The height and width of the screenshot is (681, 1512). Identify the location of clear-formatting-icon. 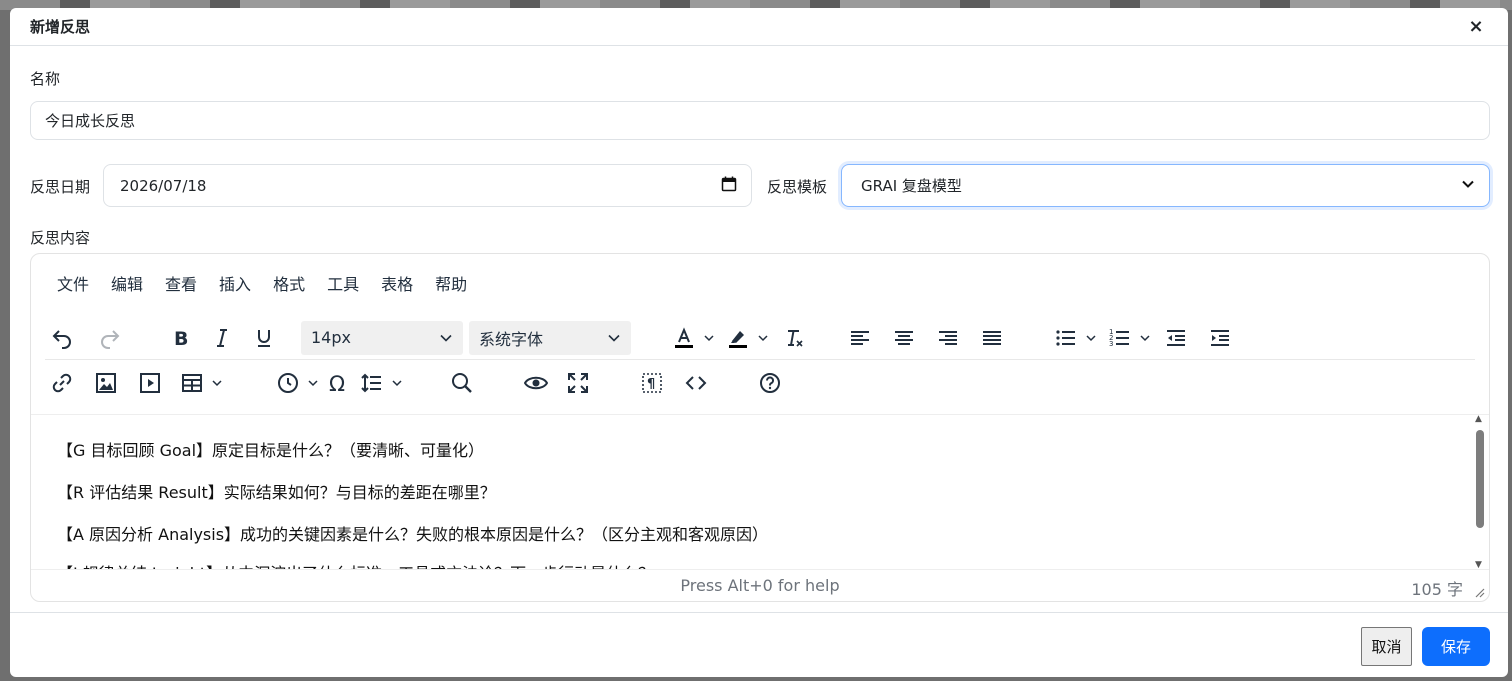
(794, 338).